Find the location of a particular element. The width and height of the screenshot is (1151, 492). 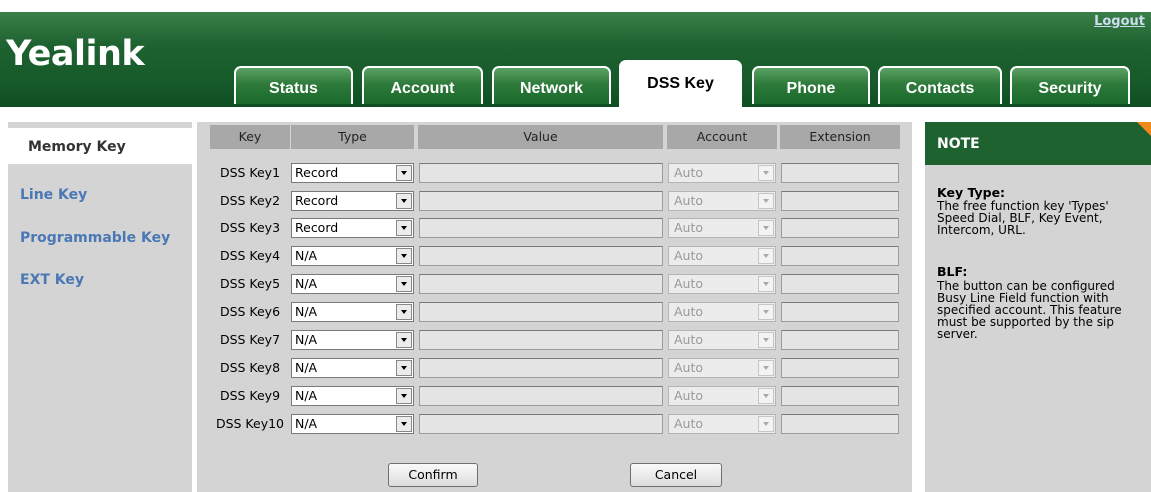

row-key-label: DSS Key8 is located at coordinates (250, 368).